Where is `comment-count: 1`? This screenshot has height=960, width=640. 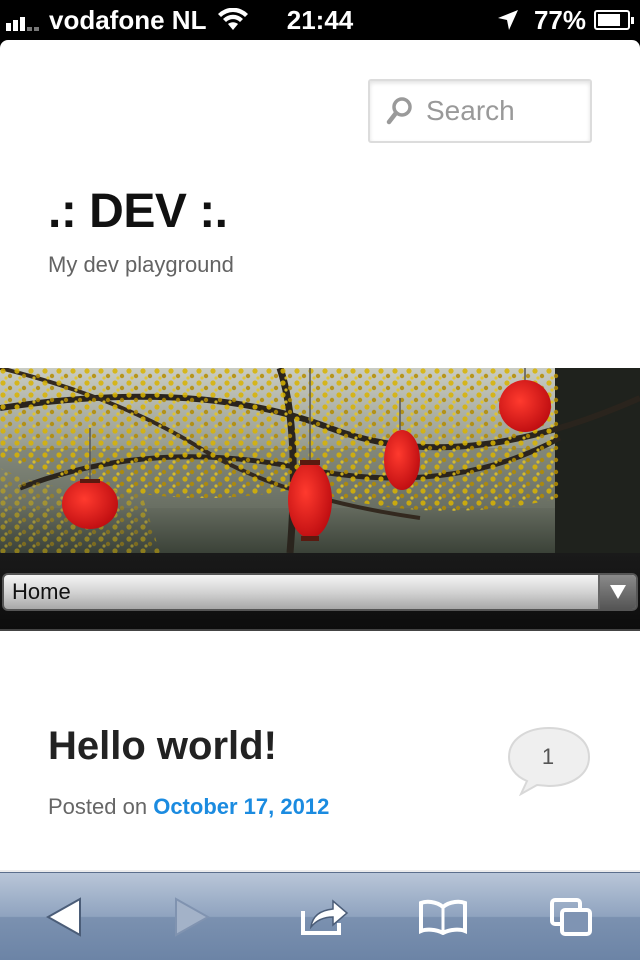
comment-count: 1 is located at coordinates (548, 756).